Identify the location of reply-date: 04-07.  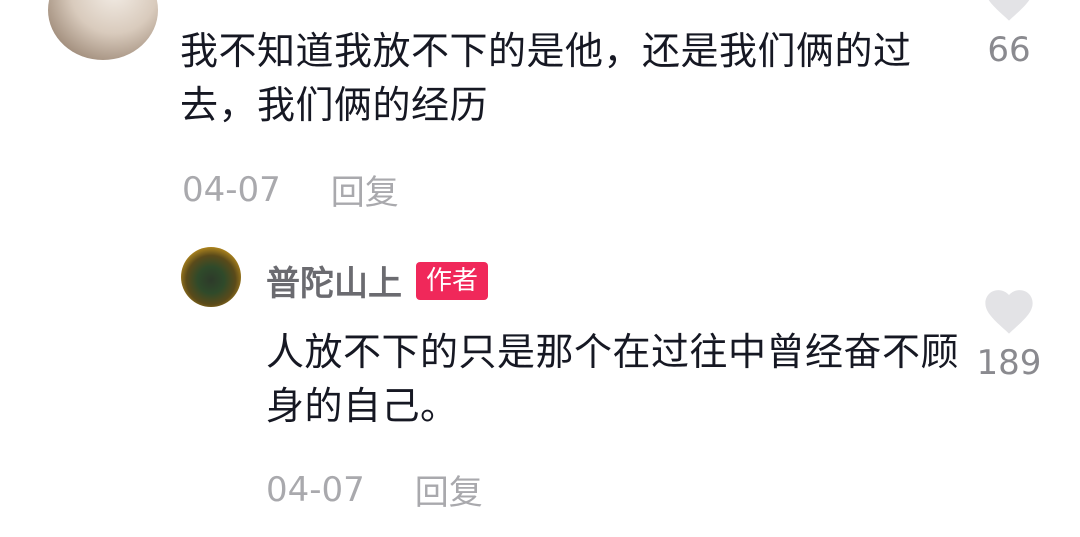
(315, 489).